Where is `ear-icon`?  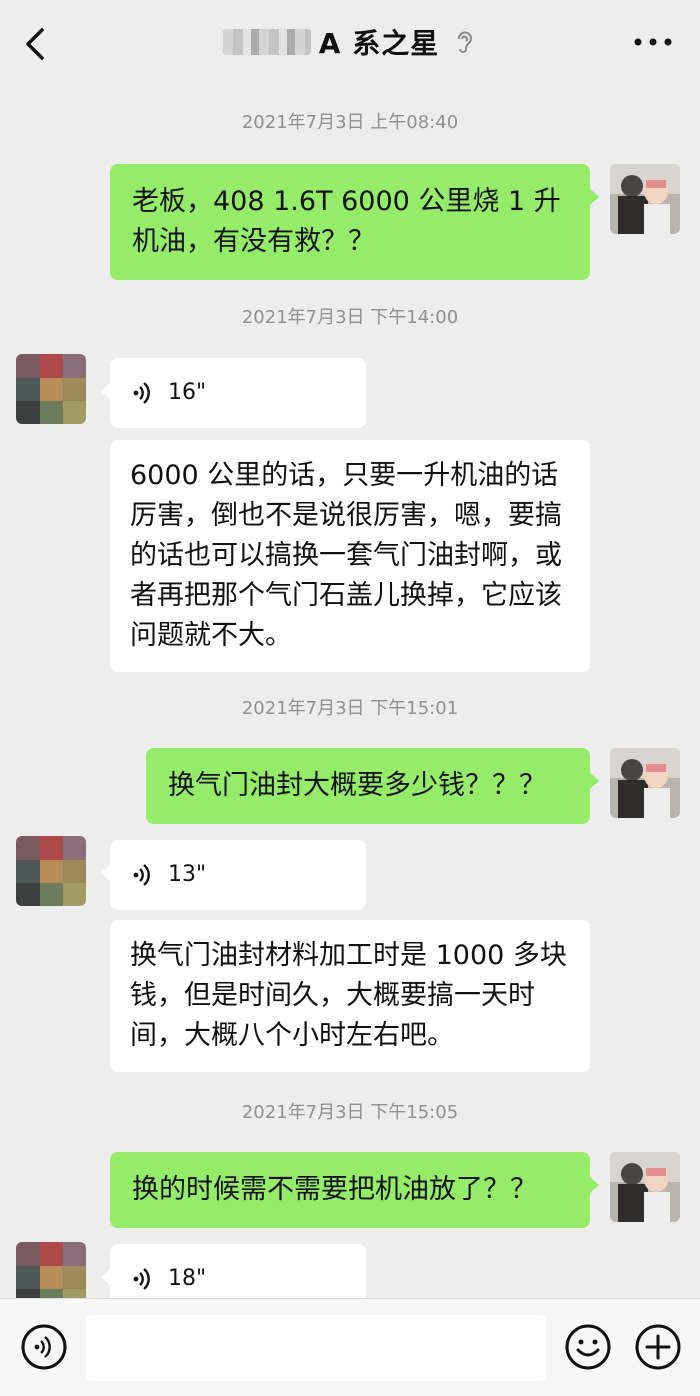
ear-icon is located at coordinates (465, 42).